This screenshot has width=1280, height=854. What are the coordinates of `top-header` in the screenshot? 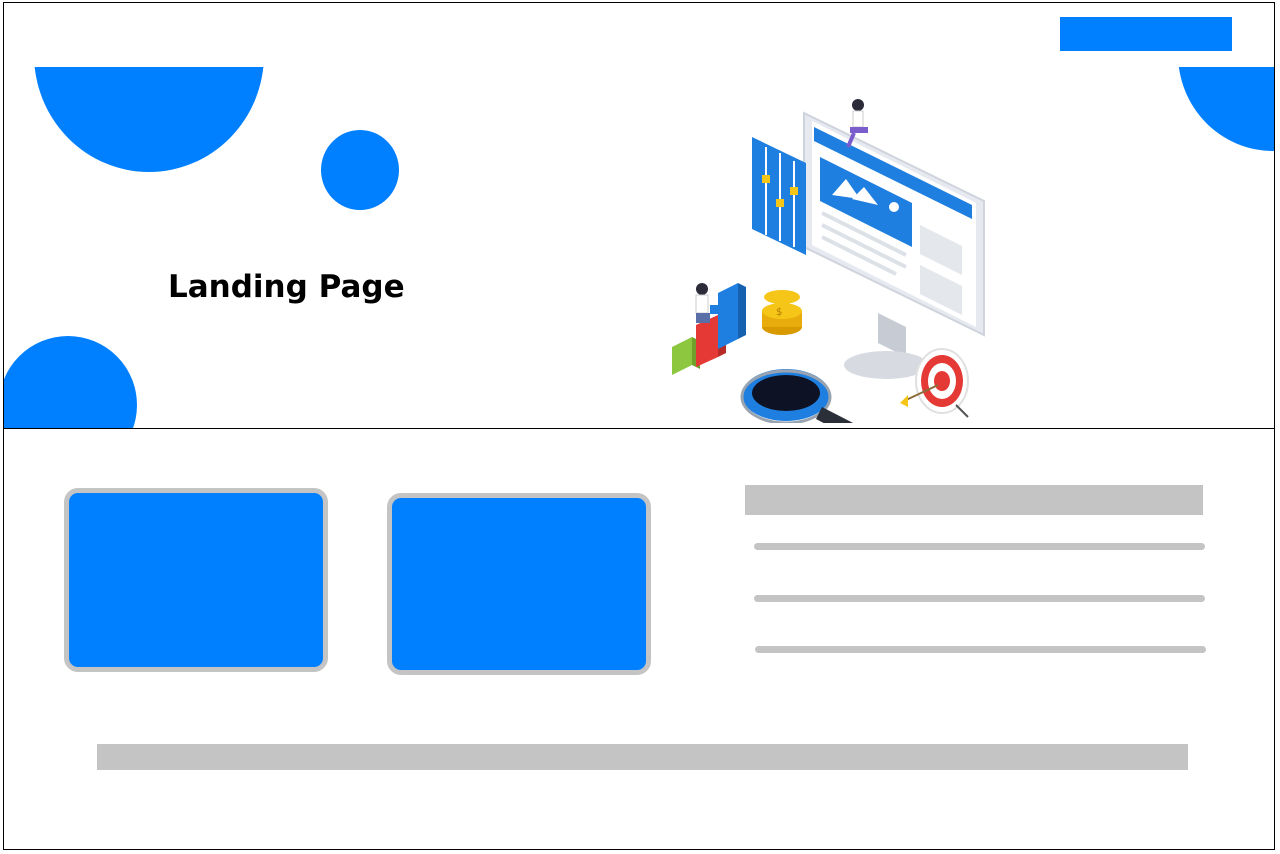 It's located at (639, 35).